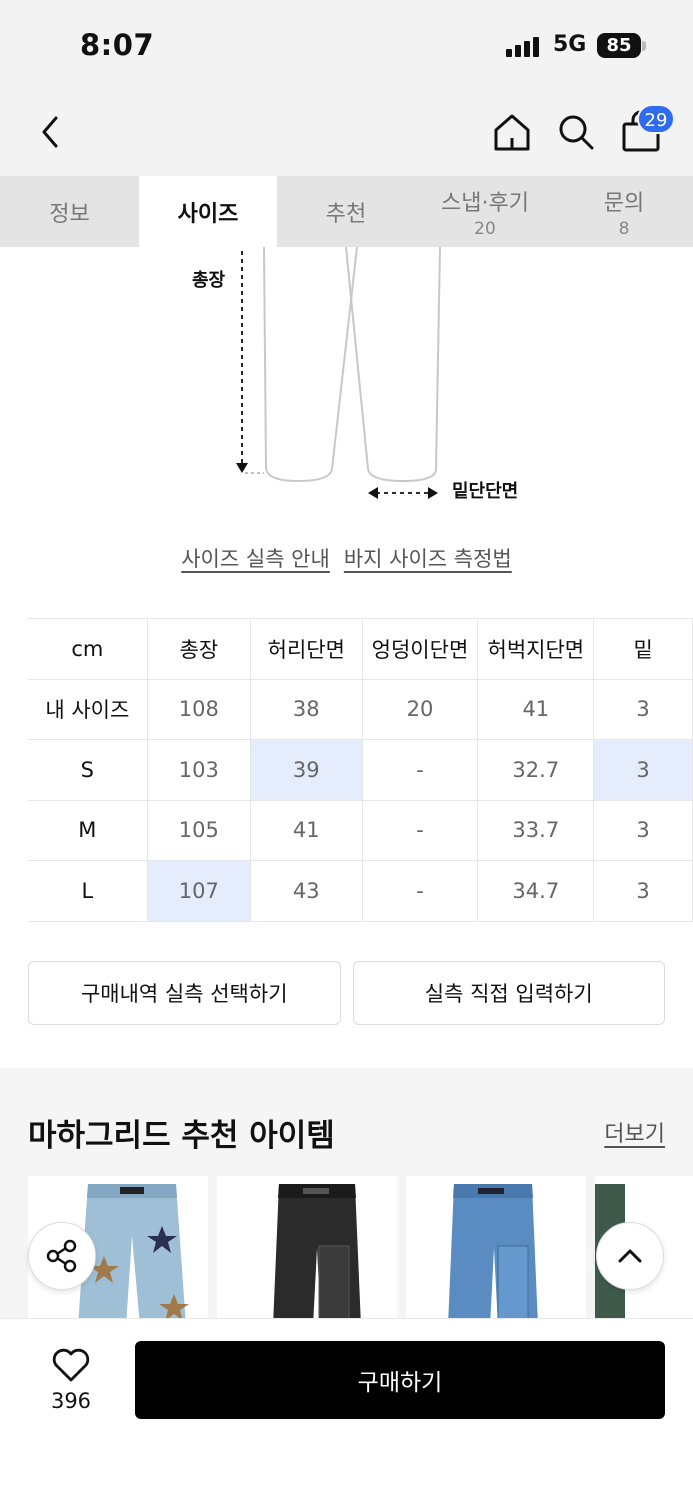  I want to click on guide-links: 사이즈 실측 안내 바지 사이즈 측정법, so click(346, 558).